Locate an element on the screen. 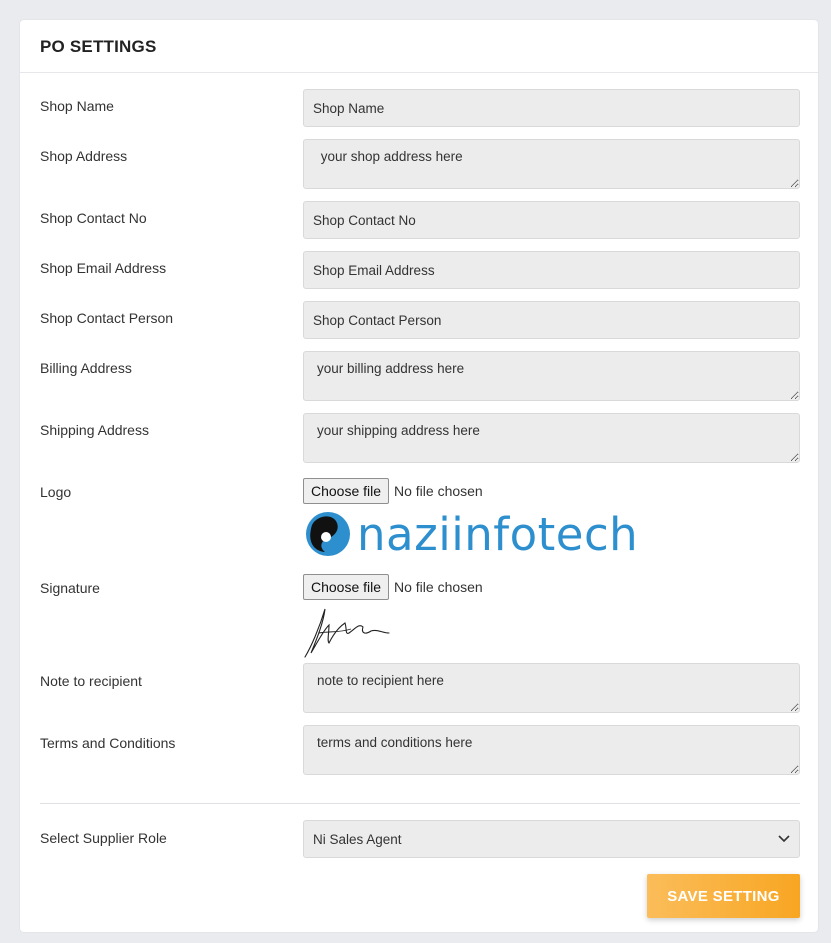 The height and width of the screenshot is (943, 831). shop-name-label: Shop Name is located at coordinates (77, 106).